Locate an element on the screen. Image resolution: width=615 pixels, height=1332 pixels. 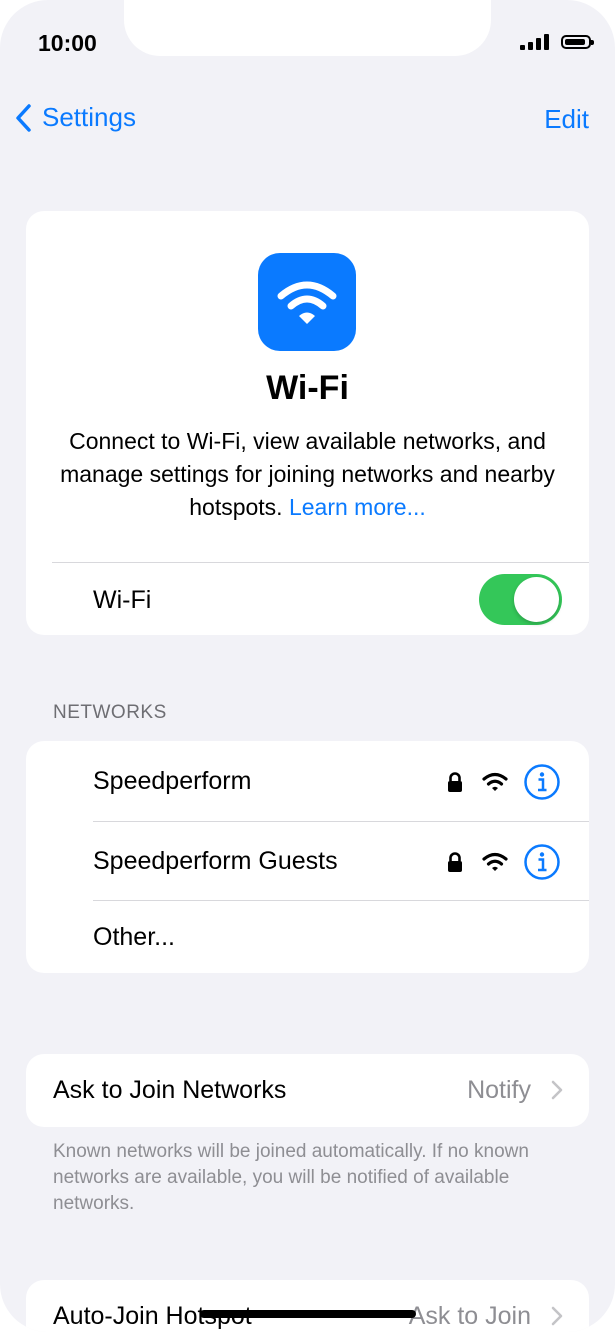
wifi-toggle-label: Wi-Fi is located at coordinates (122, 600).